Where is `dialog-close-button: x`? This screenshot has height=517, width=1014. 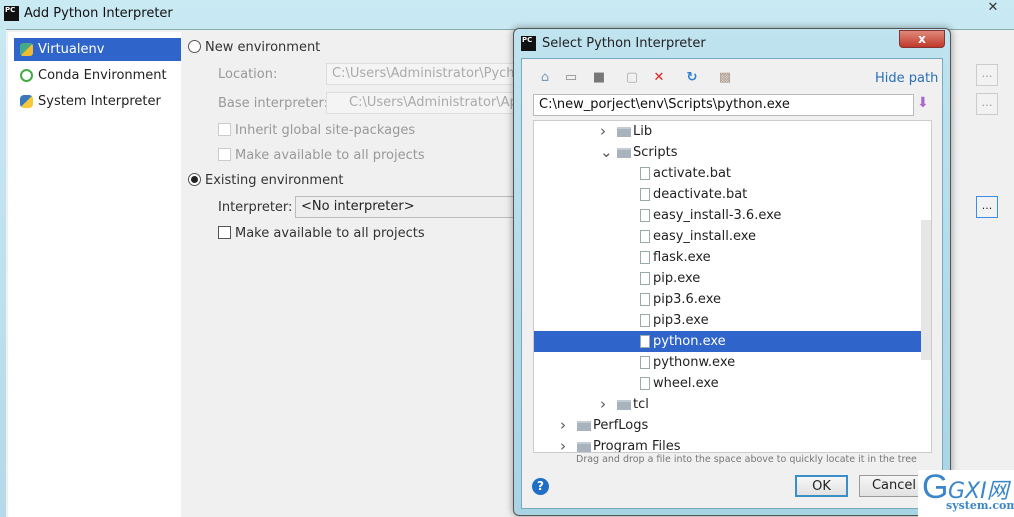
dialog-close-button: x is located at coordinates (922, 39).